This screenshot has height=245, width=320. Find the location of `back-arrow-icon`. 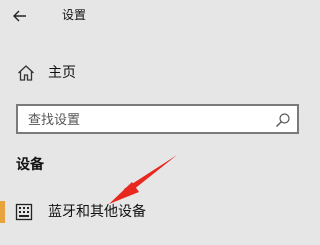

back-arrow-icon is located at coordinates (19, 16).